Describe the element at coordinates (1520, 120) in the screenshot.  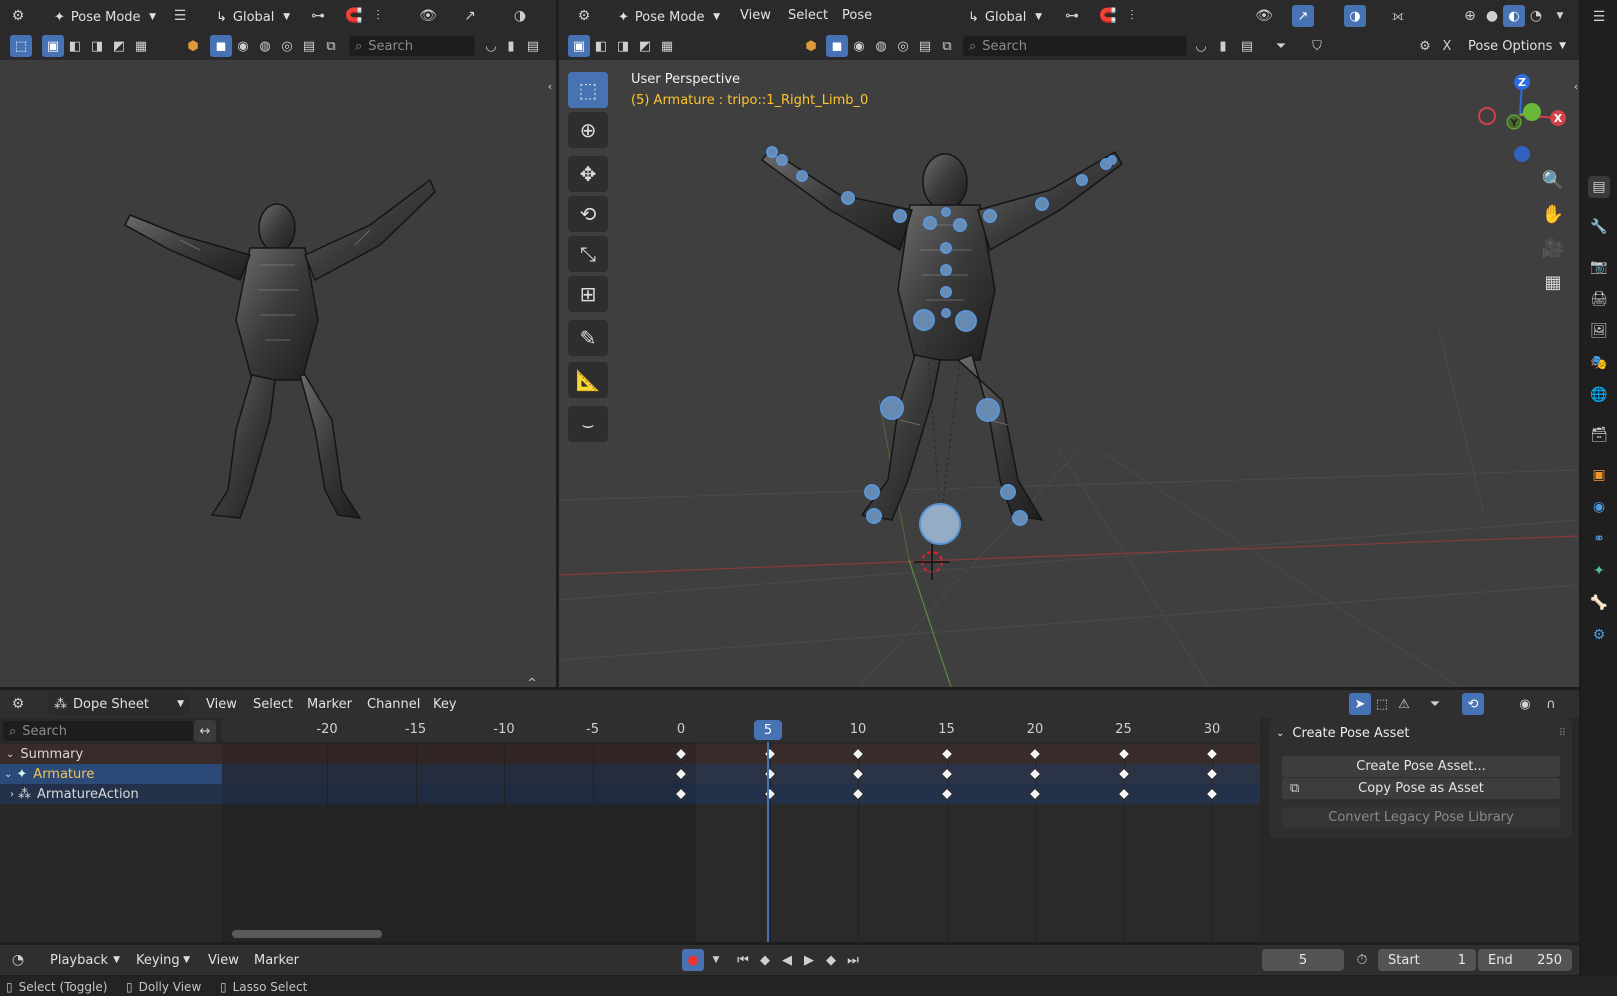
I see `navigation-gizmo: Z X Y` at that location.